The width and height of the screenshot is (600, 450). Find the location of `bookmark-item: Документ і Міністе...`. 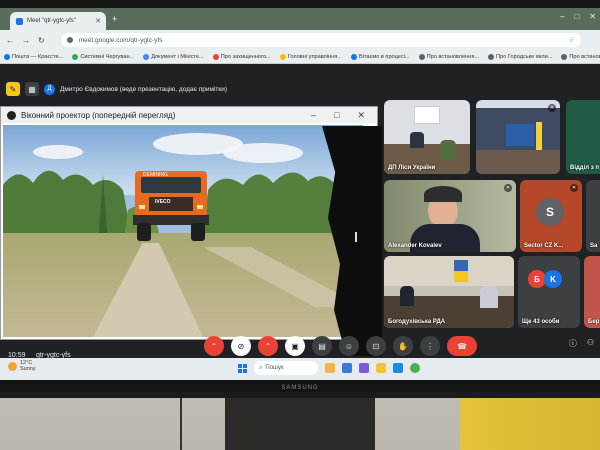

bookmark-item: Документ і Міністе... is located at coordinates (173, 56).